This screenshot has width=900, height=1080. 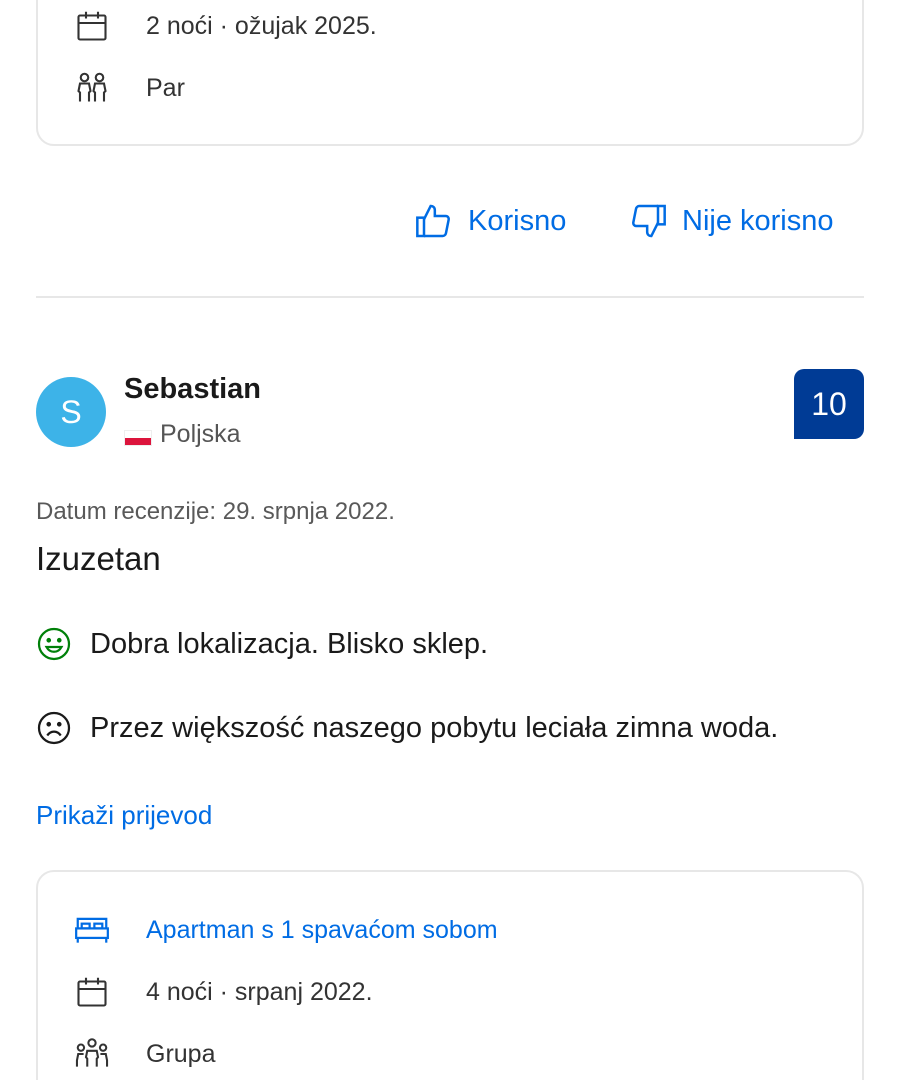 I want to click on review-score-badge: 10, so click(x=829, y=404).